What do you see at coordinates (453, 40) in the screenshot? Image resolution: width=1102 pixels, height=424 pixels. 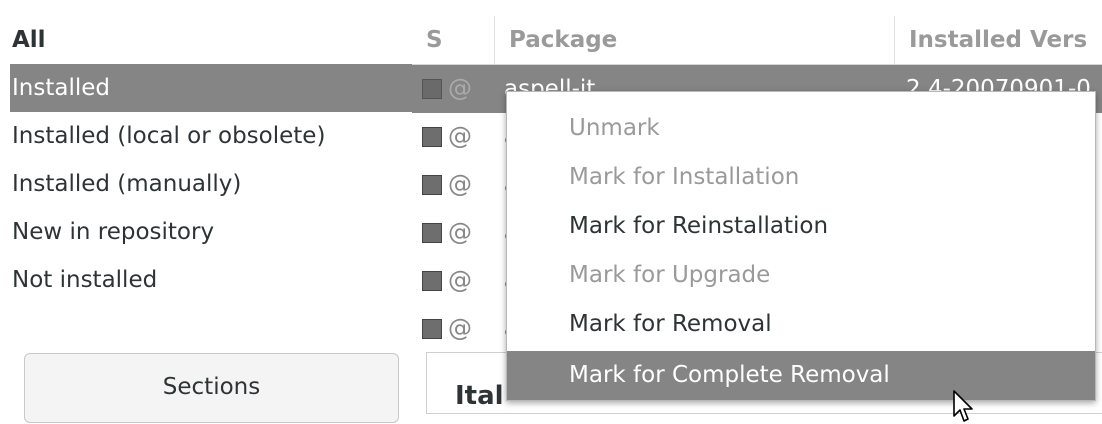 I see `column-header-status: S` at bounding box center [453, 40].